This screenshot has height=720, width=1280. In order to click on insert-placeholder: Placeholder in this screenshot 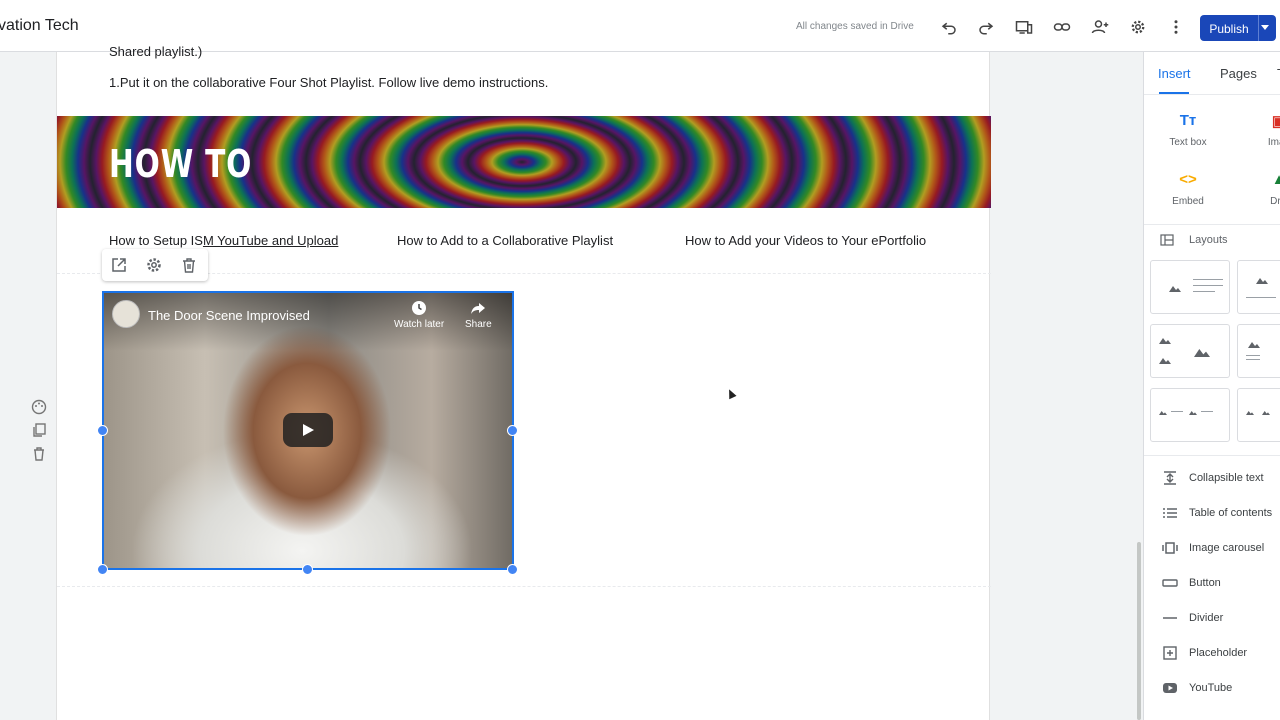, I will do `click(1212, 653)`.